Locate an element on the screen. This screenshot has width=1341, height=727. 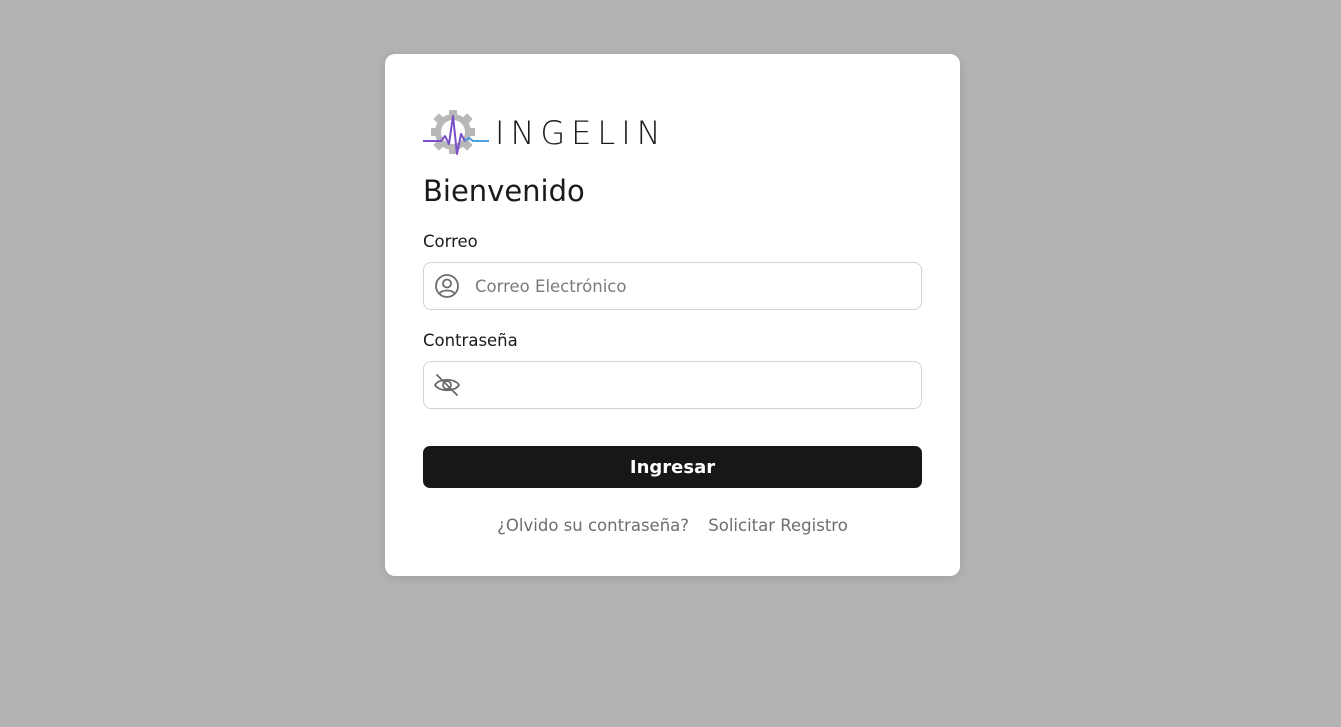
brand-name: INGELIN is located at coordinates (581, 133).